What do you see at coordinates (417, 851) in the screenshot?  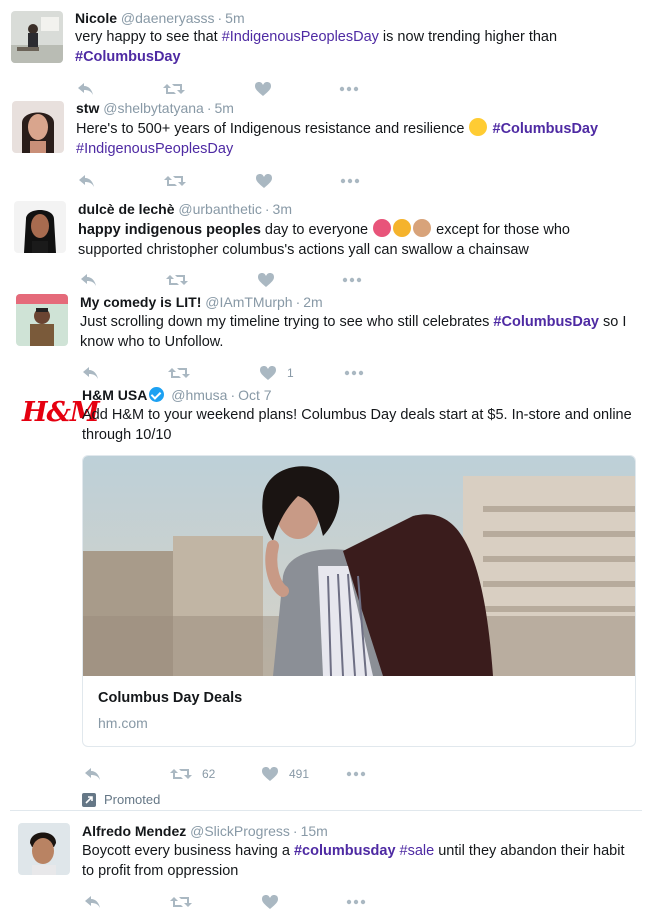 I see `hashtag-link: #sale` at bounding box center [417, 851].